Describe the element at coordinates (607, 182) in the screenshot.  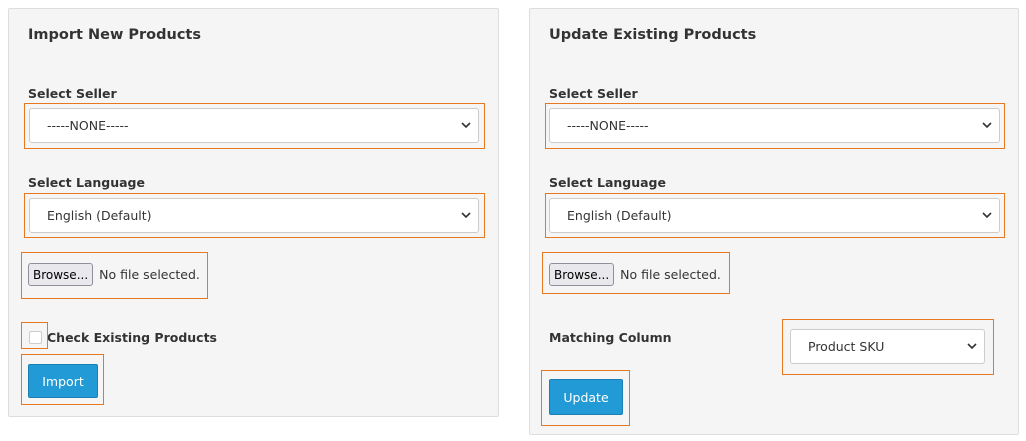
I see `update-language-label: Select Language` at that location.